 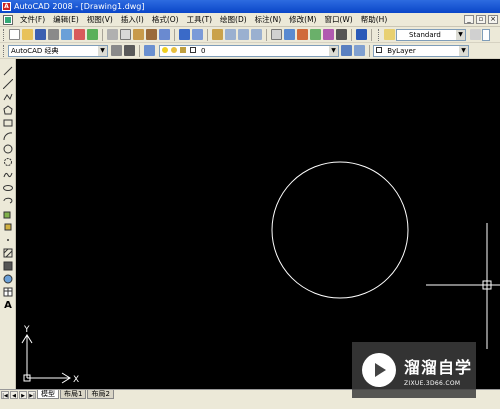 I want to click on workspace-select: AutoCAD 经典 ▼, so click(x=58, y=50).